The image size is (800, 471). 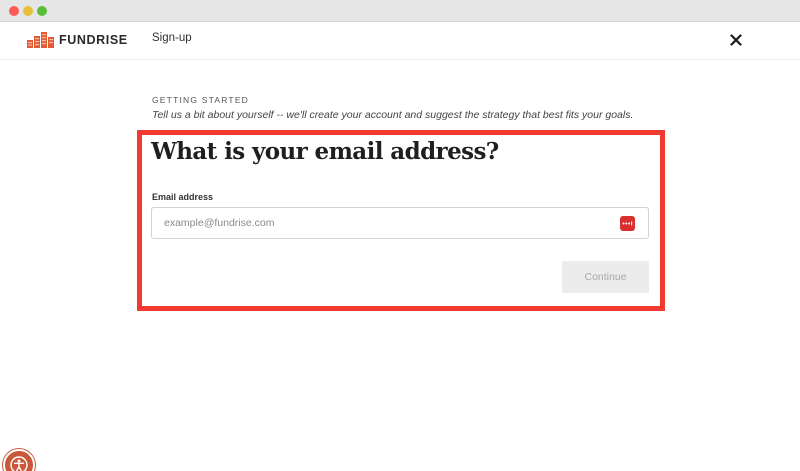 I want to click on window-minimize-dot, so click(x=28, y=11).